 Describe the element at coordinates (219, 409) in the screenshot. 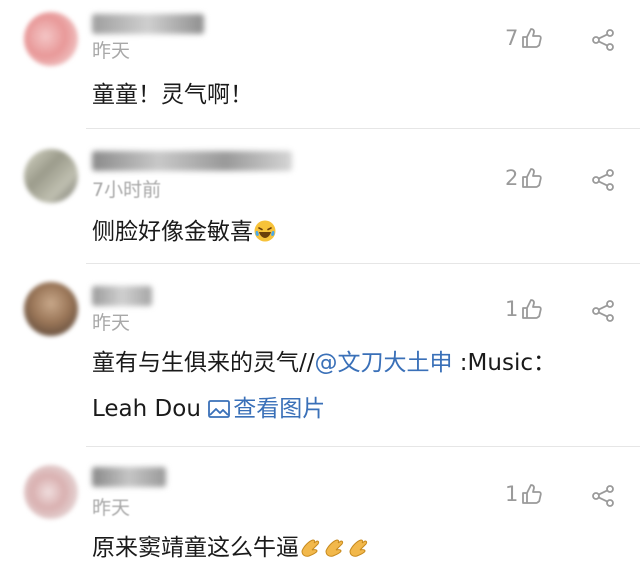

I see `image-icon` at that location.